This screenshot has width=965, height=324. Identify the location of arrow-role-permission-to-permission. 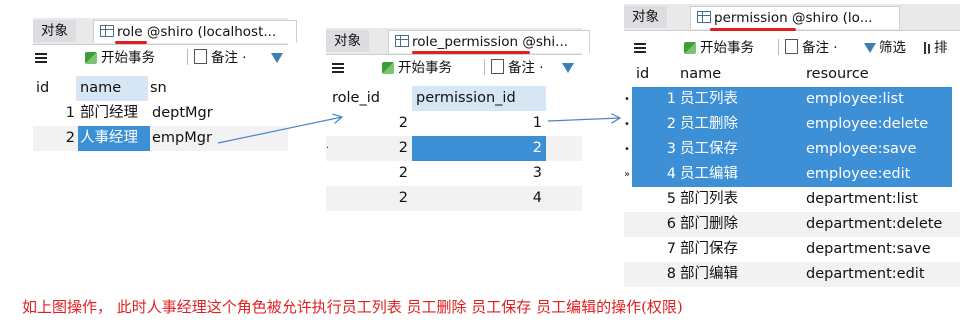
(583, 119).